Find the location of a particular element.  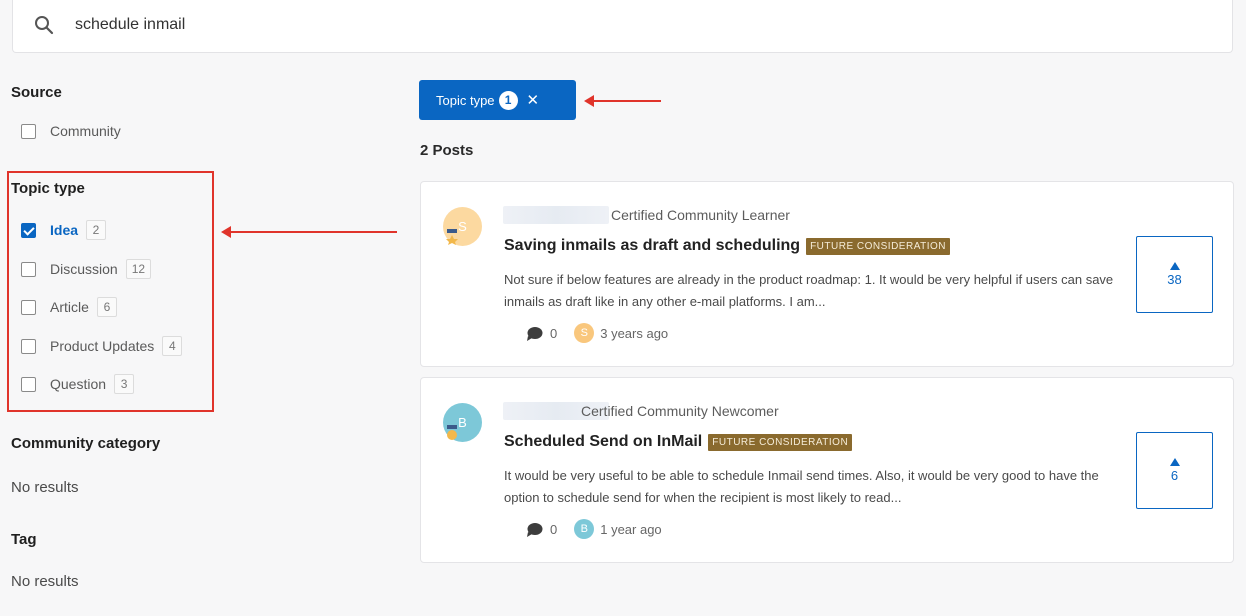

filter-option-question: Question 3 is located at coordinates (78, 384).